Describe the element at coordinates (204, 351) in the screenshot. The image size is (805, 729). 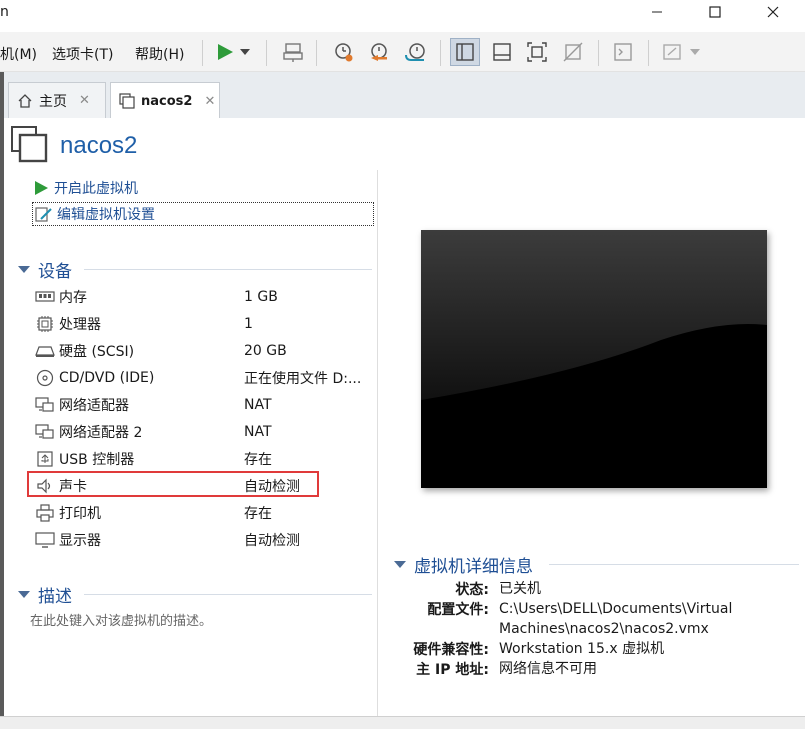
I see `device-row-harddisk: 硬盘 (SCSI) 20 GB` at that location.